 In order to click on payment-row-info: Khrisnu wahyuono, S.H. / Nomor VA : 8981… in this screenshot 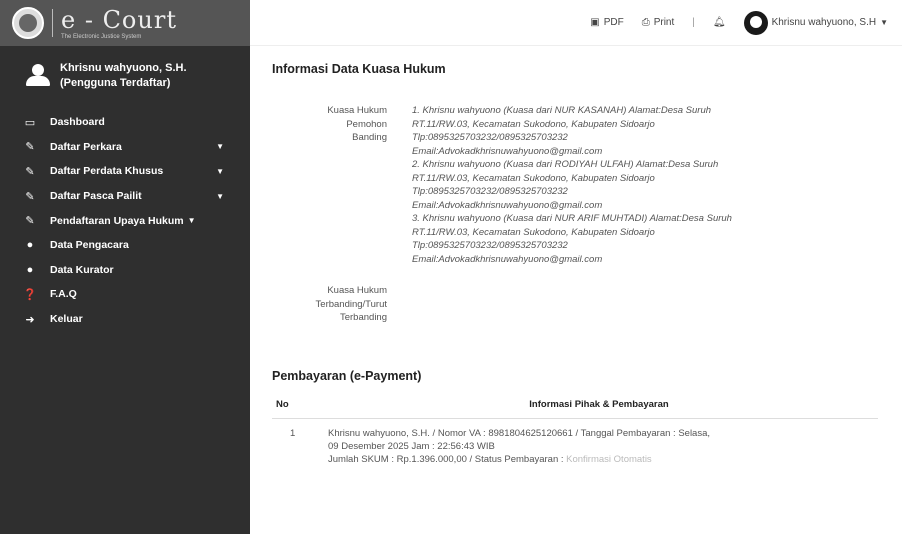, I will do `click(519, 446)`.